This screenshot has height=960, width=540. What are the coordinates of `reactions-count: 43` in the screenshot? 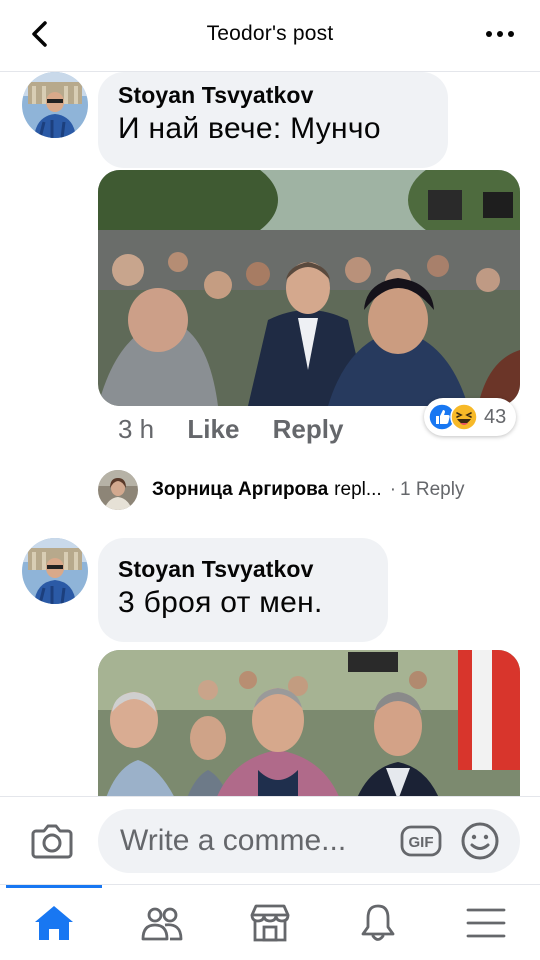 It's located at (495, 416).